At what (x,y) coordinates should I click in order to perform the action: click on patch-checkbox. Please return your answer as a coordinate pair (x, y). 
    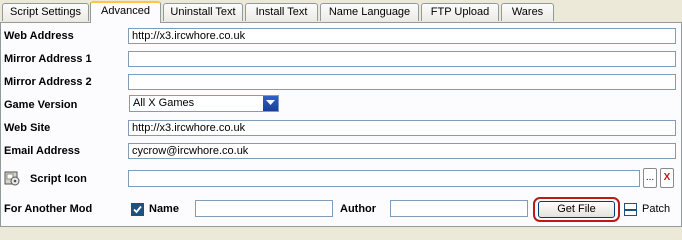
    Looking at the image, I should click on (630, 209).